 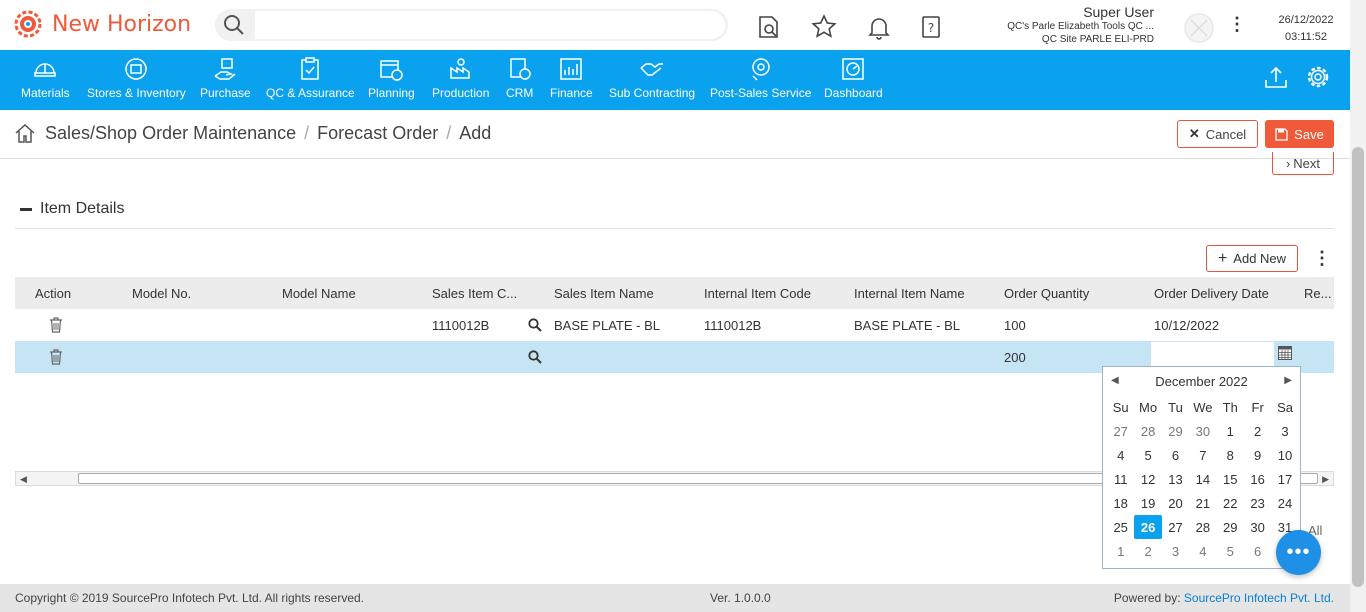 What do you see at coordinates (1259, 598) in the screenshot?
I see `powered-link: SourcePro Infotech Pvt. Ltd.` at bounding box center [1259, 598].